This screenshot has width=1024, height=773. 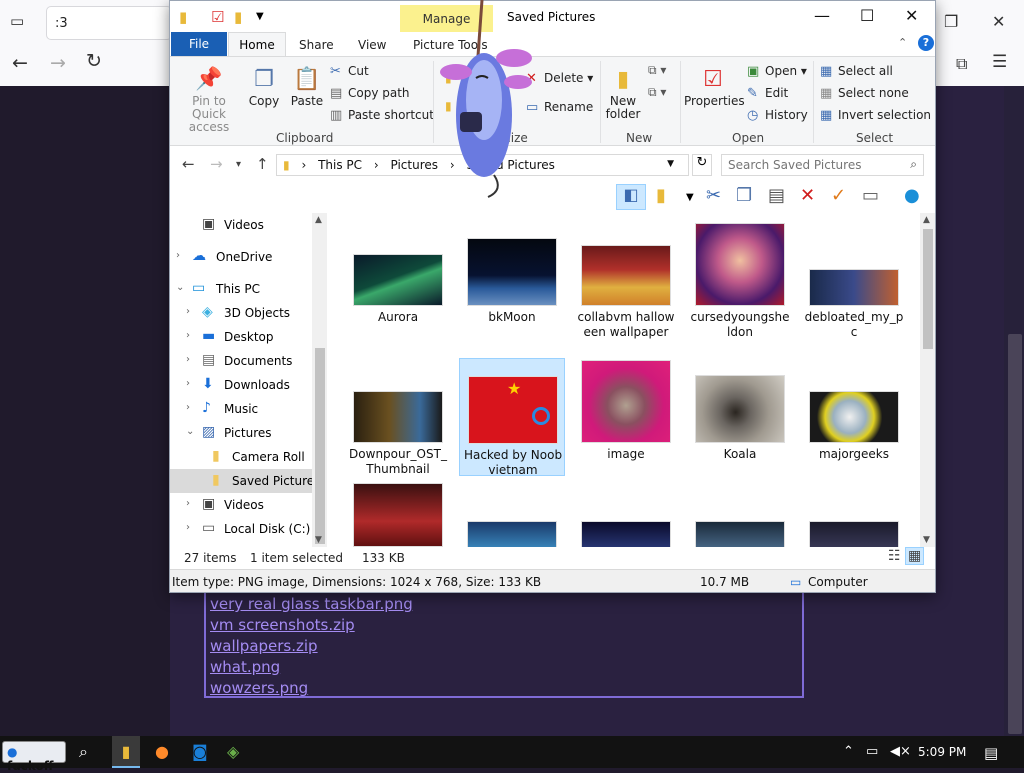 I want to click on tab-file: File, so click(x=199, y=44).